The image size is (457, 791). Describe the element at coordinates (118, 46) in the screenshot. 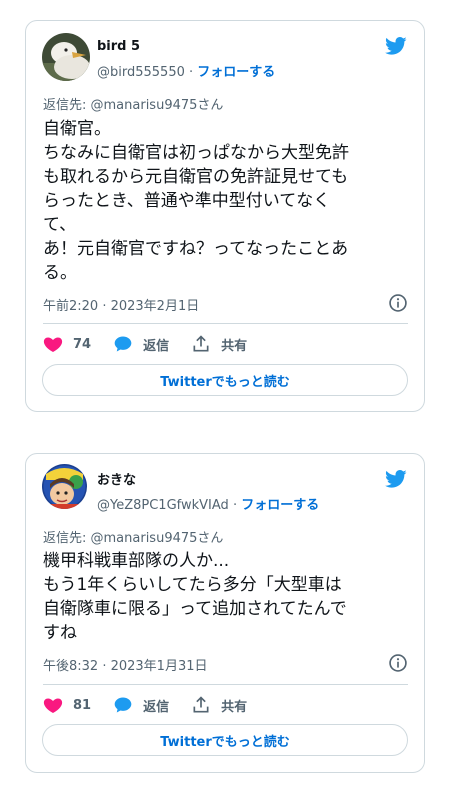

I see `display-name: bird 5` at that location.